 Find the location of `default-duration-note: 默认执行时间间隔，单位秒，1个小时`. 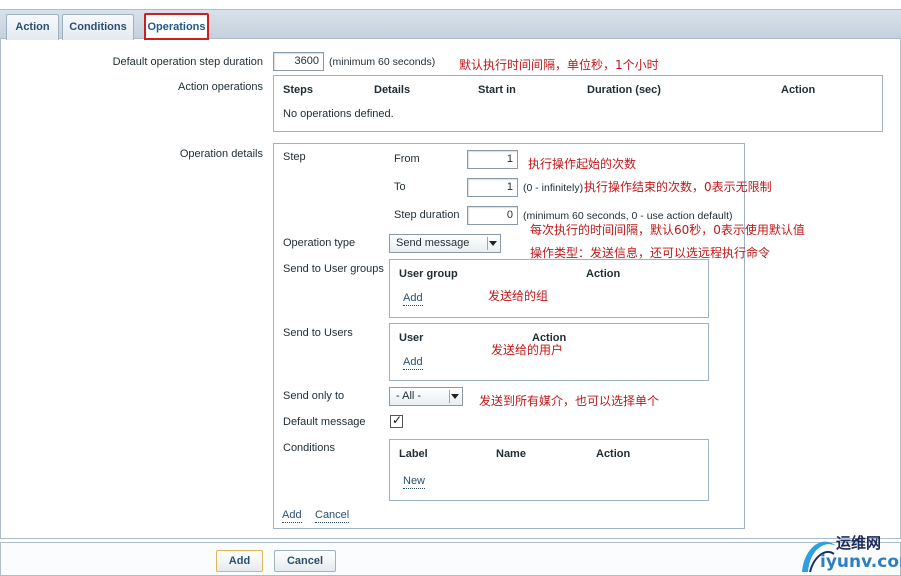

default-duration-note: 默认执行时间间隔，单位秒，1个小时 is located at coordinates (559, 65).